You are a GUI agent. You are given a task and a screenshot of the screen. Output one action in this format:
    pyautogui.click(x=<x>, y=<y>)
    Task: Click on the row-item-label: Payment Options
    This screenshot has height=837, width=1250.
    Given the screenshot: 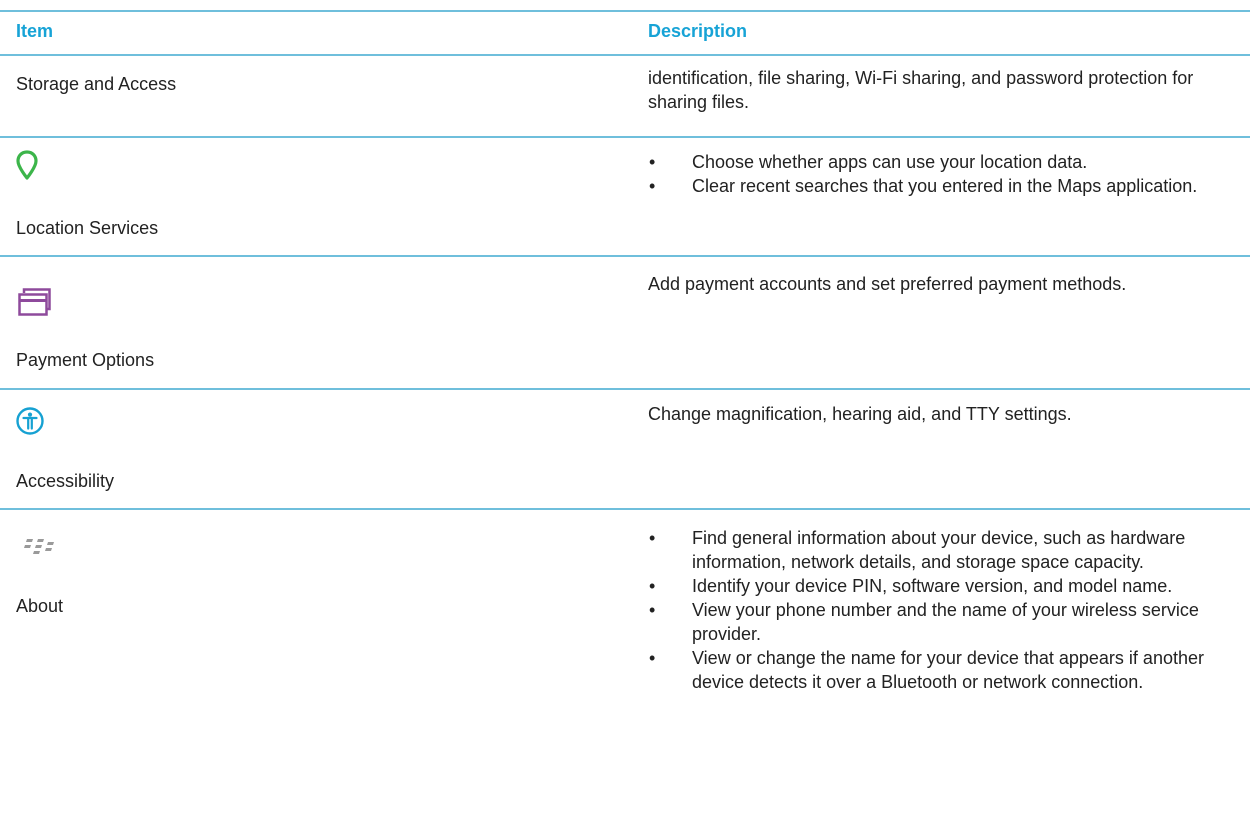 What is the action you would take?
    pyautogui.click(x=85, y=360)
    